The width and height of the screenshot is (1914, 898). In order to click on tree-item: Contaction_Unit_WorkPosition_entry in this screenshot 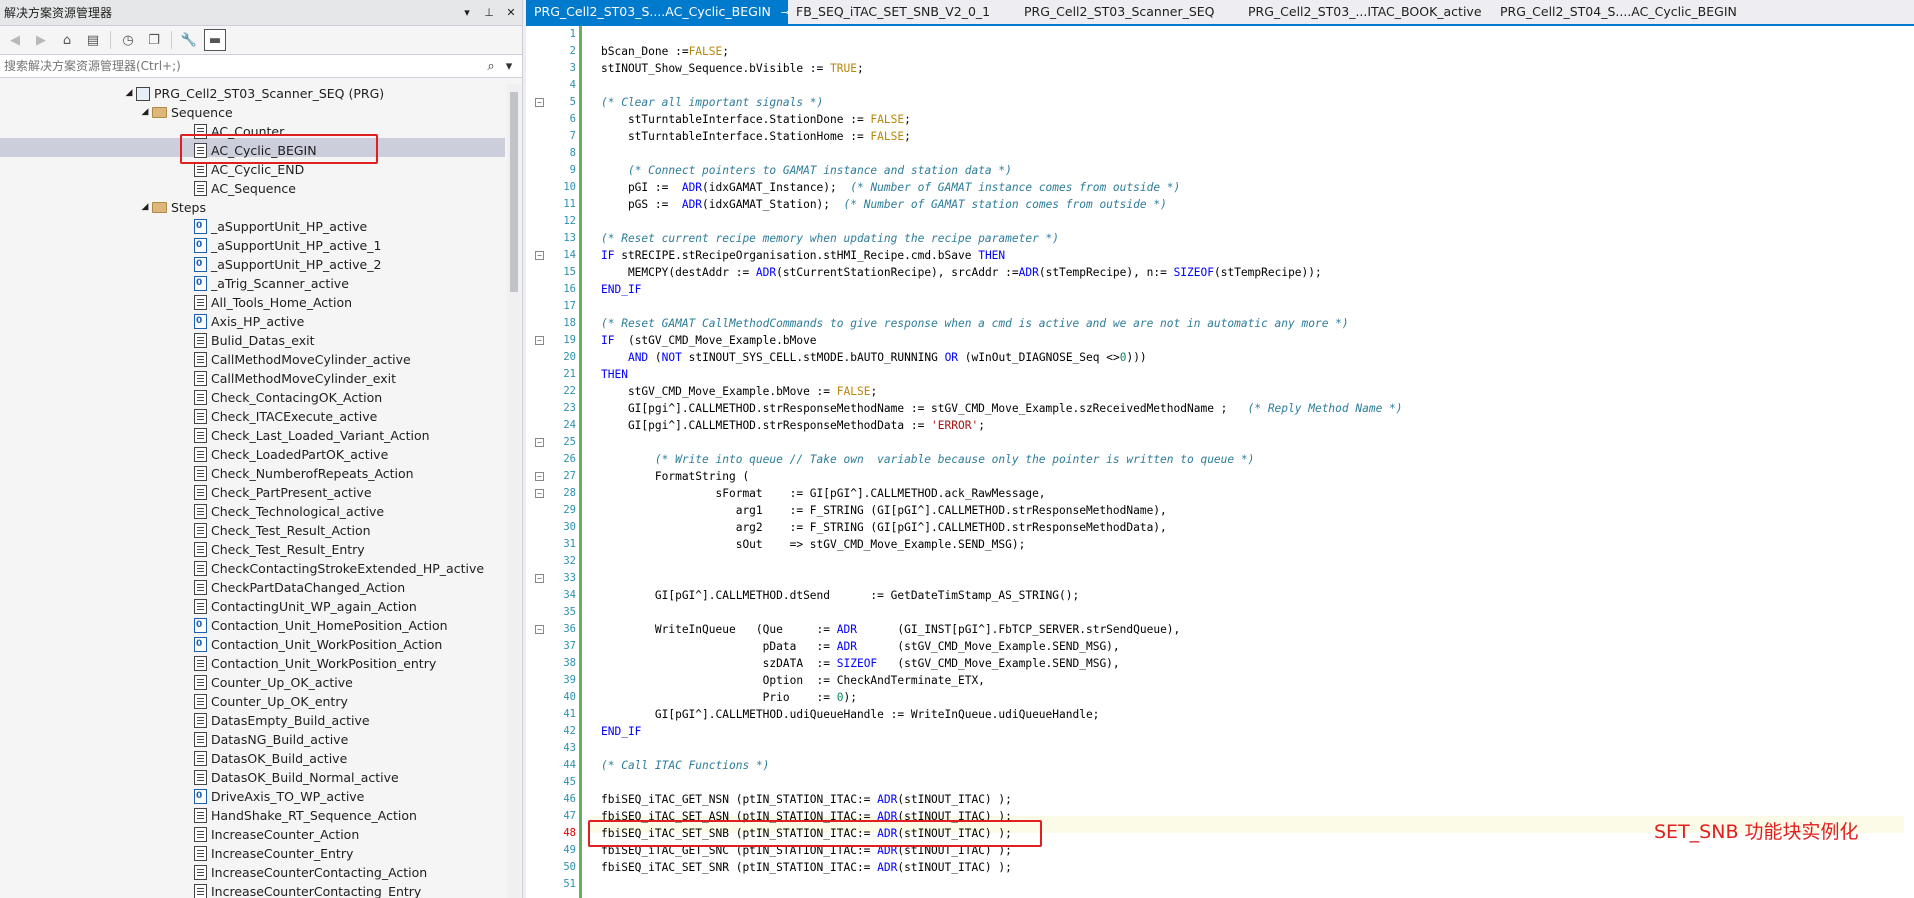, I will do `click(315, 663)`.